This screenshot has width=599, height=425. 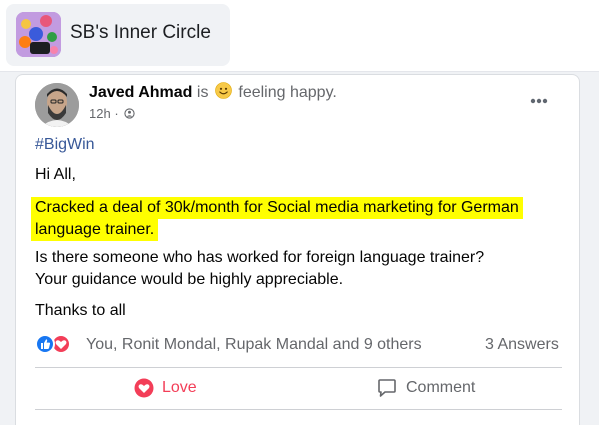 What do you see at coordinates (140, 33) in the screenshot?
I see `group-name: SB's Inner Circle` at bounding box center [140, 33].